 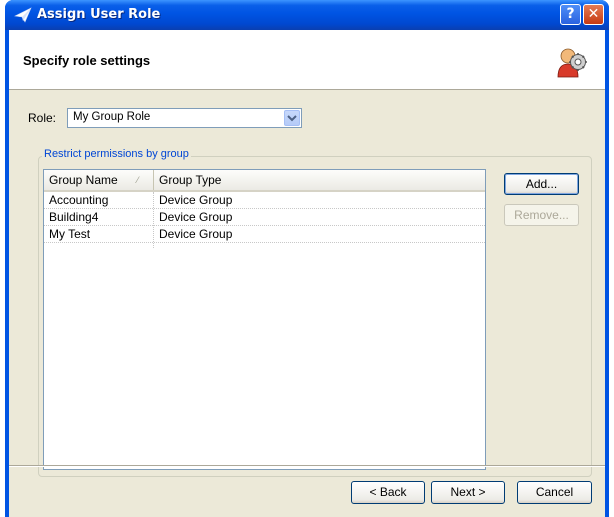 I want to click on role-label: Role:, so click(x=42, y=118).